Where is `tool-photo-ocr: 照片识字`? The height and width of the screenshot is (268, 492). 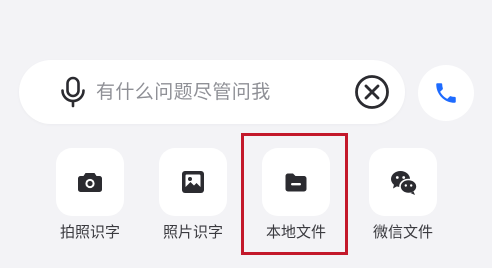 tool-photo-ocr: 照片识字 is located at coordinates (193, 200).